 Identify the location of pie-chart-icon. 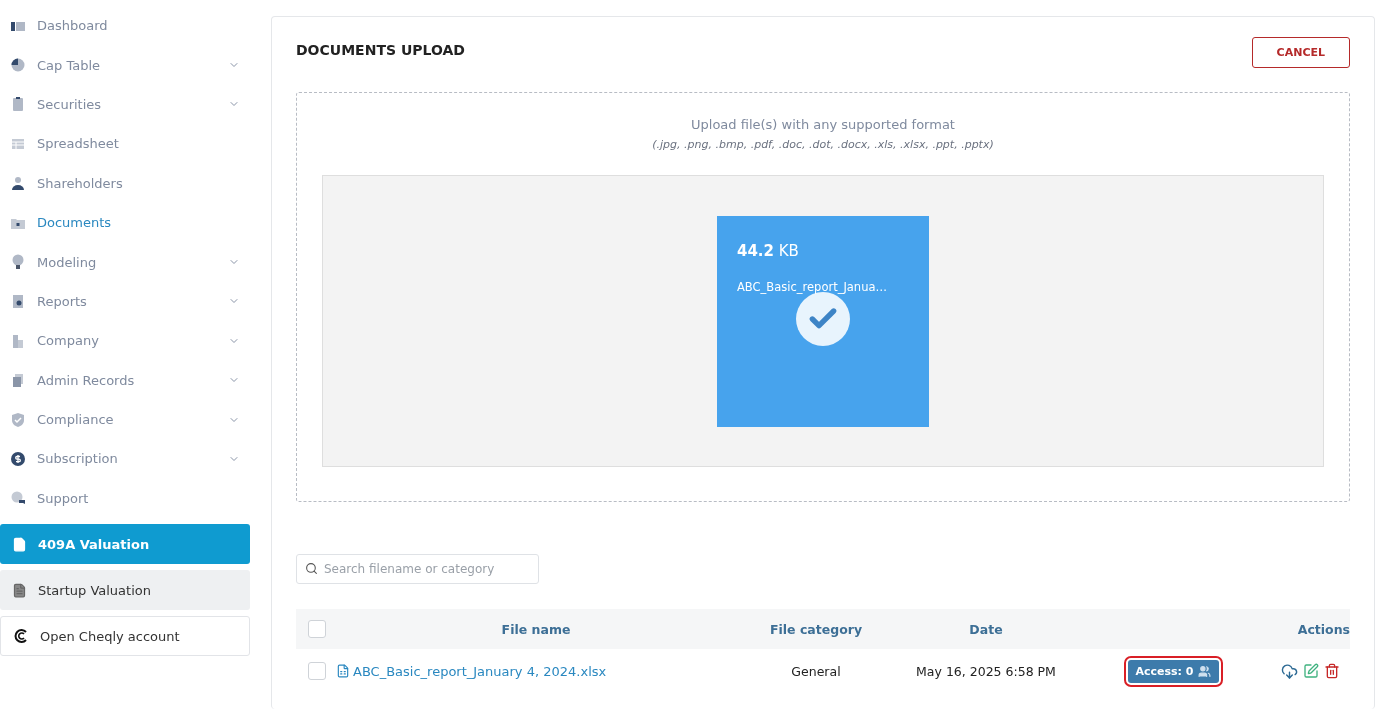
(18, 65).